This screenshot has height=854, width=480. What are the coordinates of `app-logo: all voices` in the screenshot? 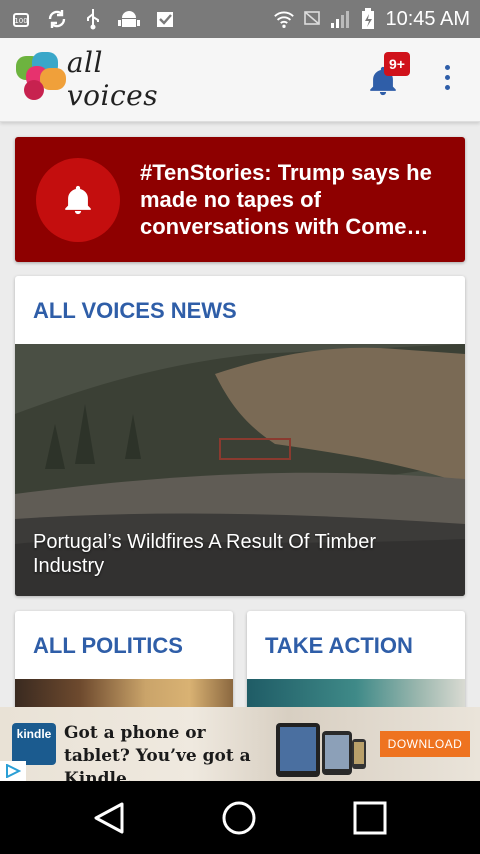 It's located at (101, 79).